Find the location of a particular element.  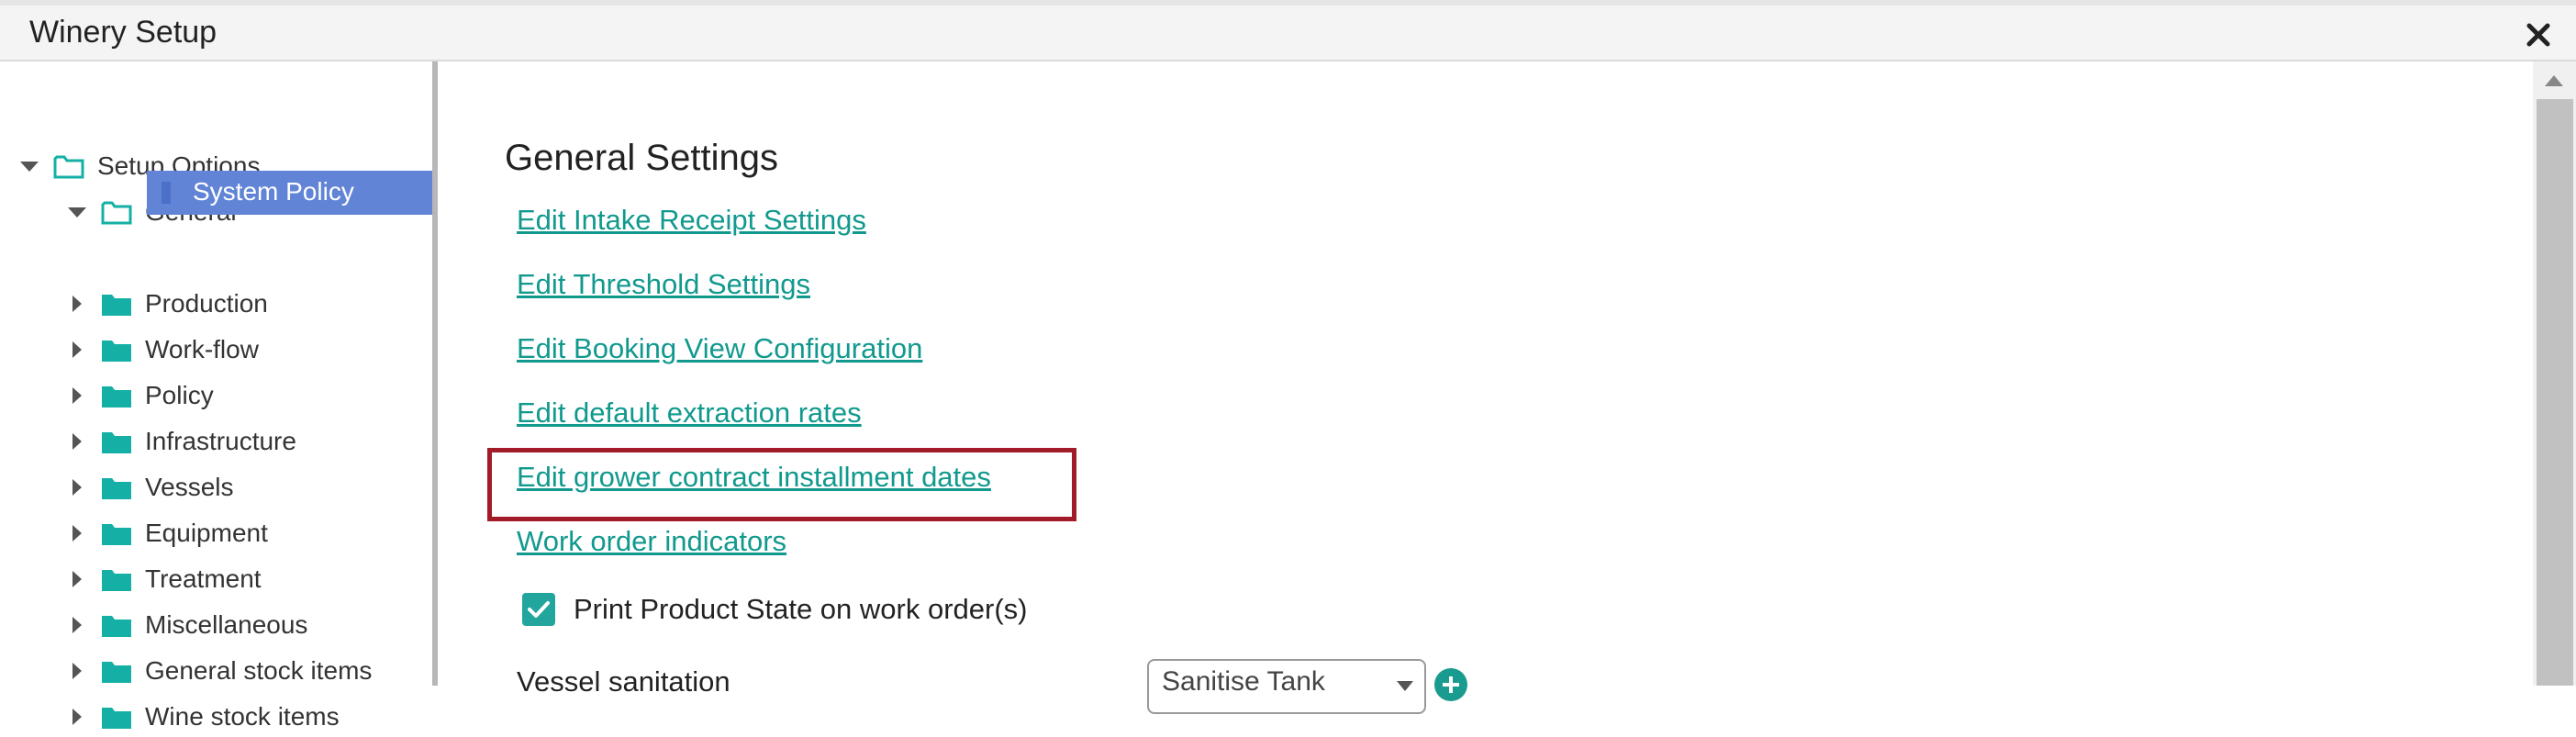

link-edit-threshold-settings: Edit Threshold Settings is located at coordinates (663, 284).